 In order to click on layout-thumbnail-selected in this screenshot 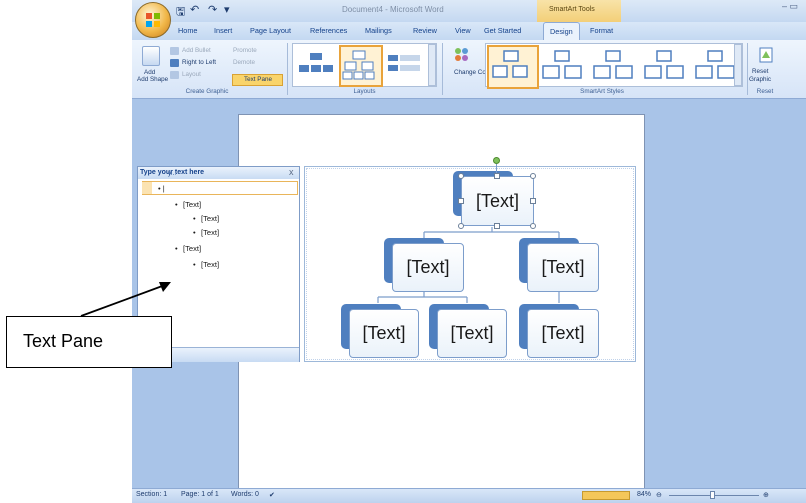, I will do `click(361, 66)`.